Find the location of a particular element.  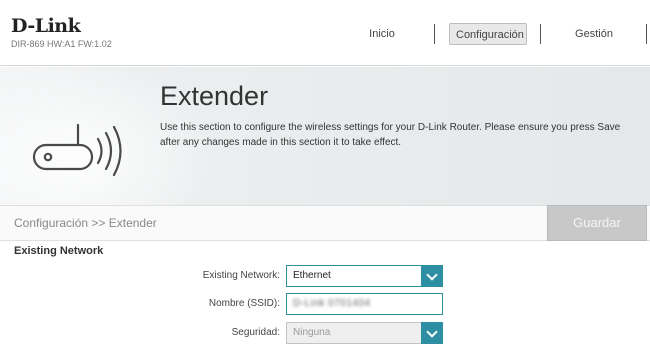

page-title: Extender is located at coordinates (214, 96).